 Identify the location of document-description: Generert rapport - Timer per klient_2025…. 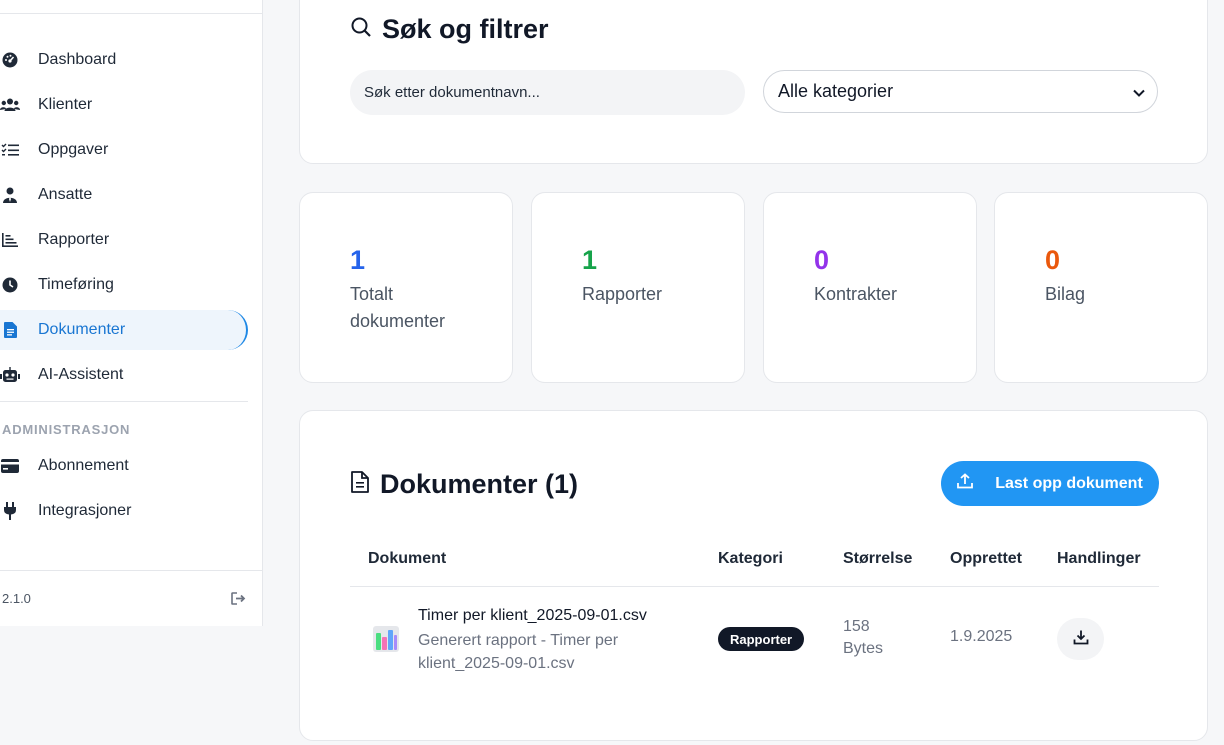
(518, 652).